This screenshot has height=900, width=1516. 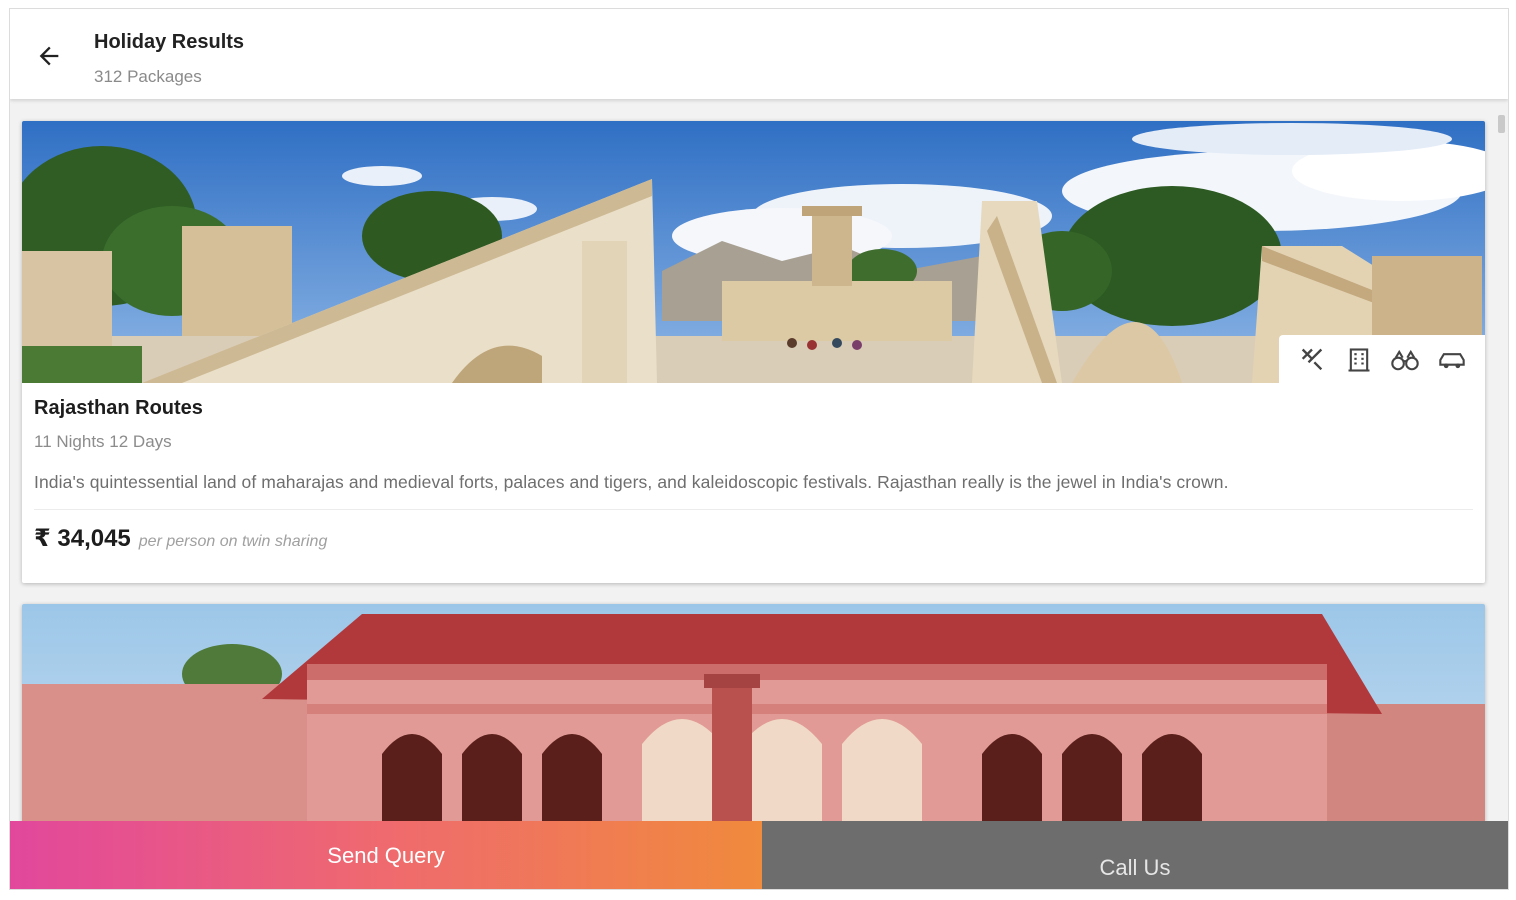 I want to click on scrollbar-thumb, so click(x=1501, y=124).